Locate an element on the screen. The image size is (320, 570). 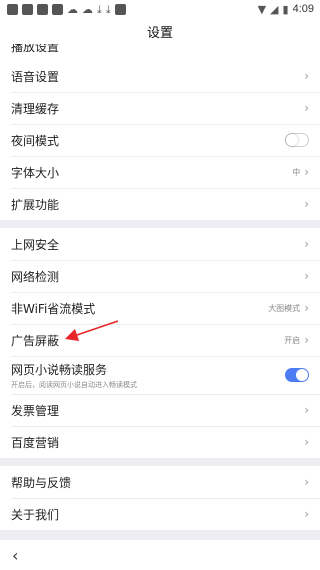
row-label: 关于我们 is located at coordinates (35, 514).